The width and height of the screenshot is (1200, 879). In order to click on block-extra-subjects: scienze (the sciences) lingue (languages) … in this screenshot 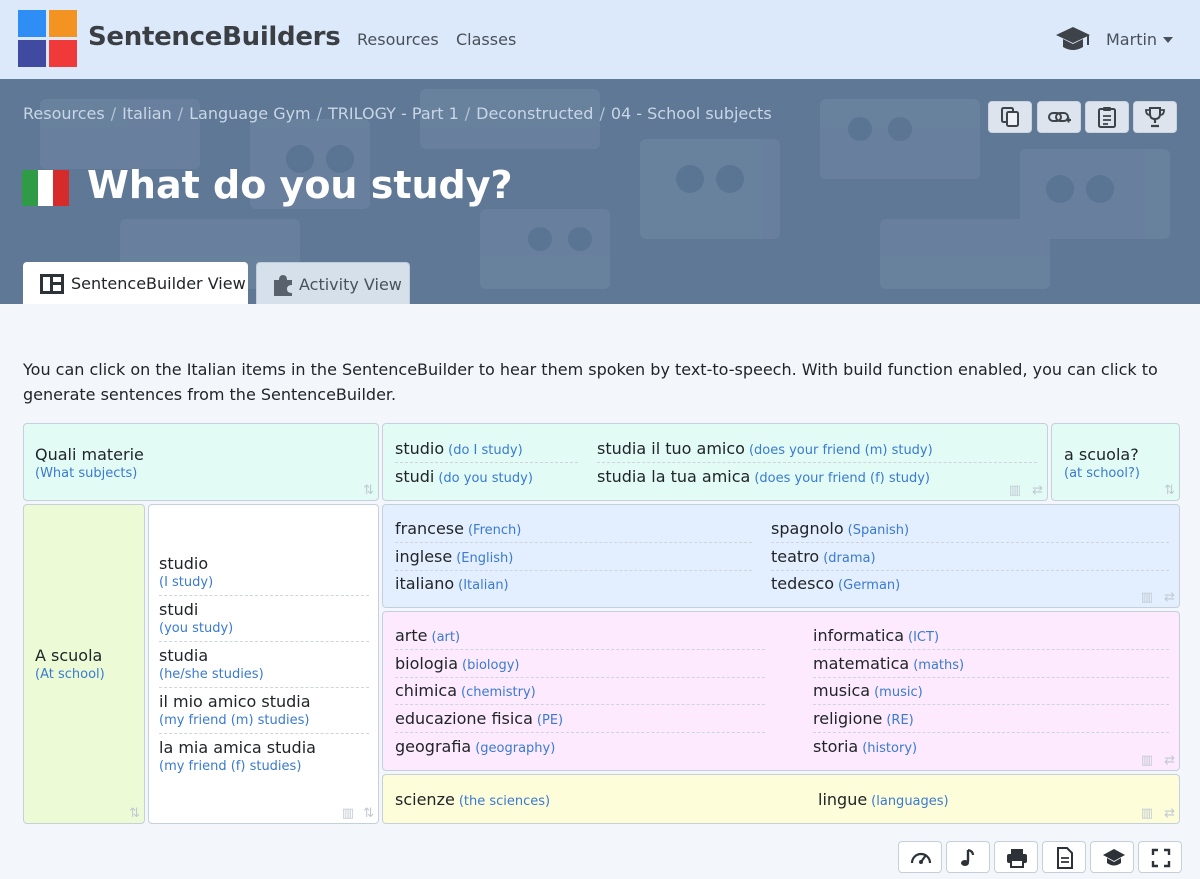, I will do `click(781, 799)`.